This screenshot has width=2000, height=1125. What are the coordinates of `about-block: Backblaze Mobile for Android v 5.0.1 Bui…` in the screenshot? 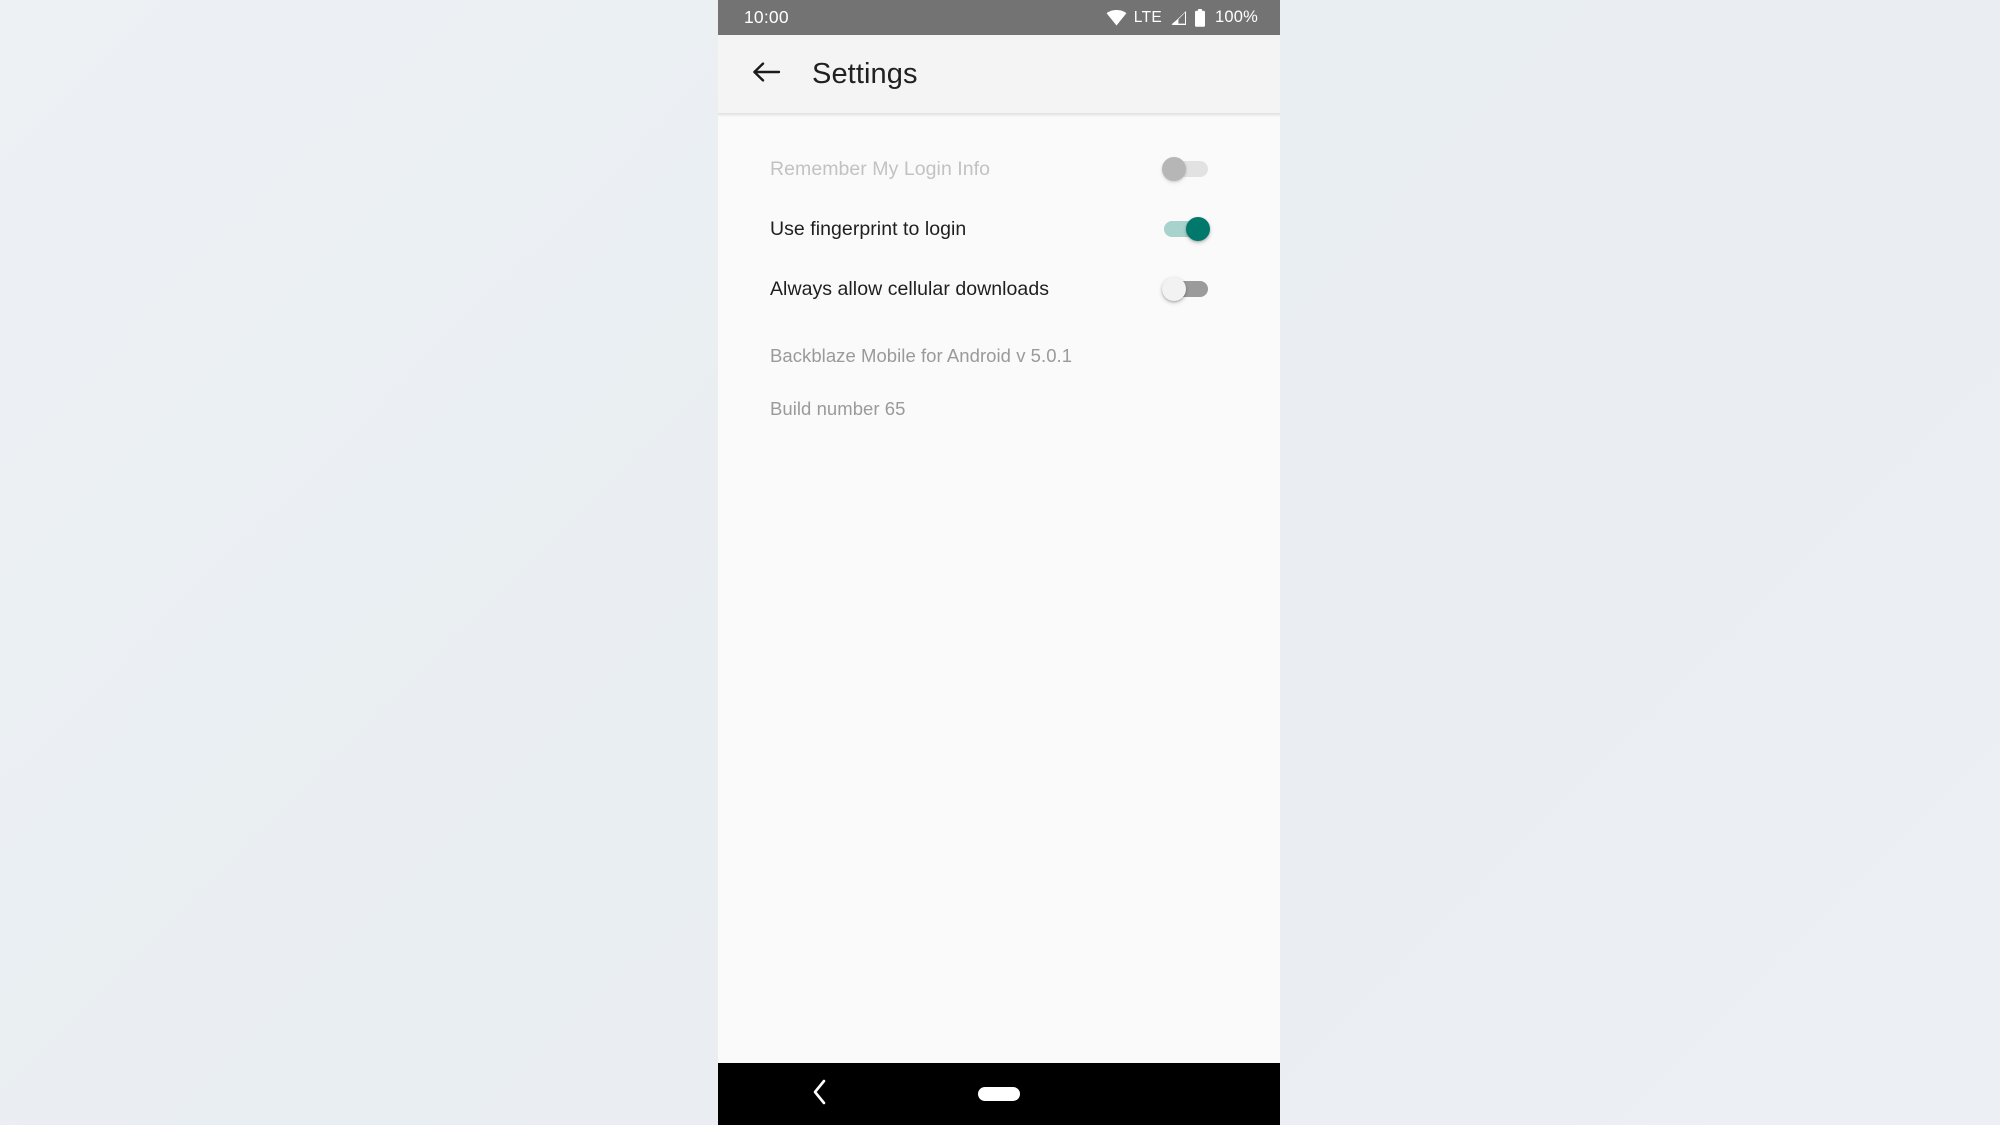 It's located at (999, 368).